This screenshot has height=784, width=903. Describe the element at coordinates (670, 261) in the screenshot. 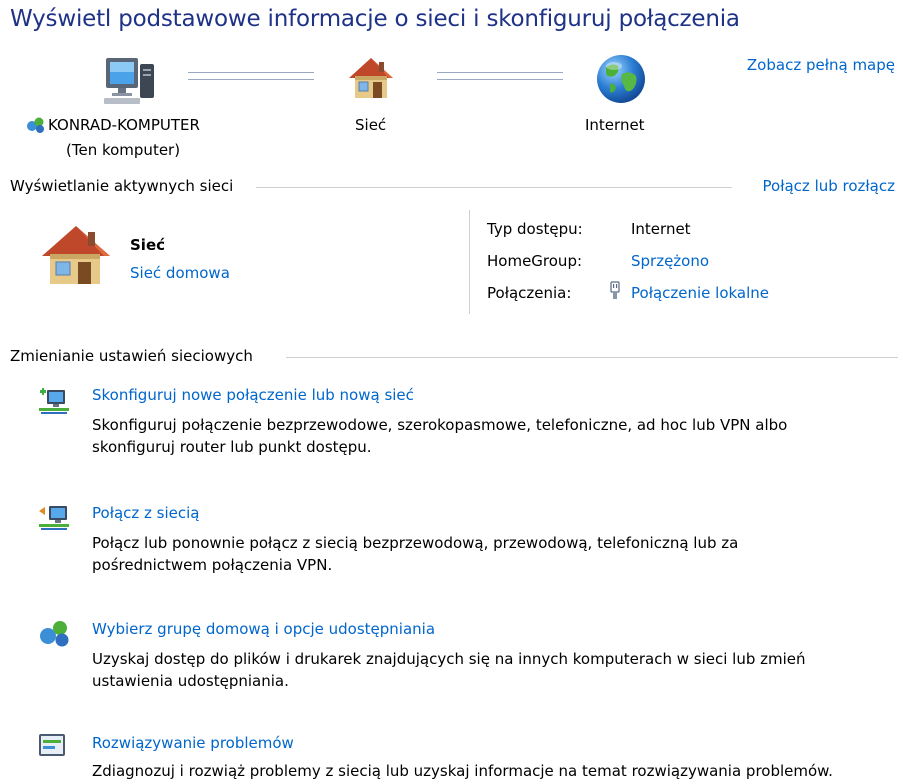

I see `homegroup-link: Sprzężono` at that location.